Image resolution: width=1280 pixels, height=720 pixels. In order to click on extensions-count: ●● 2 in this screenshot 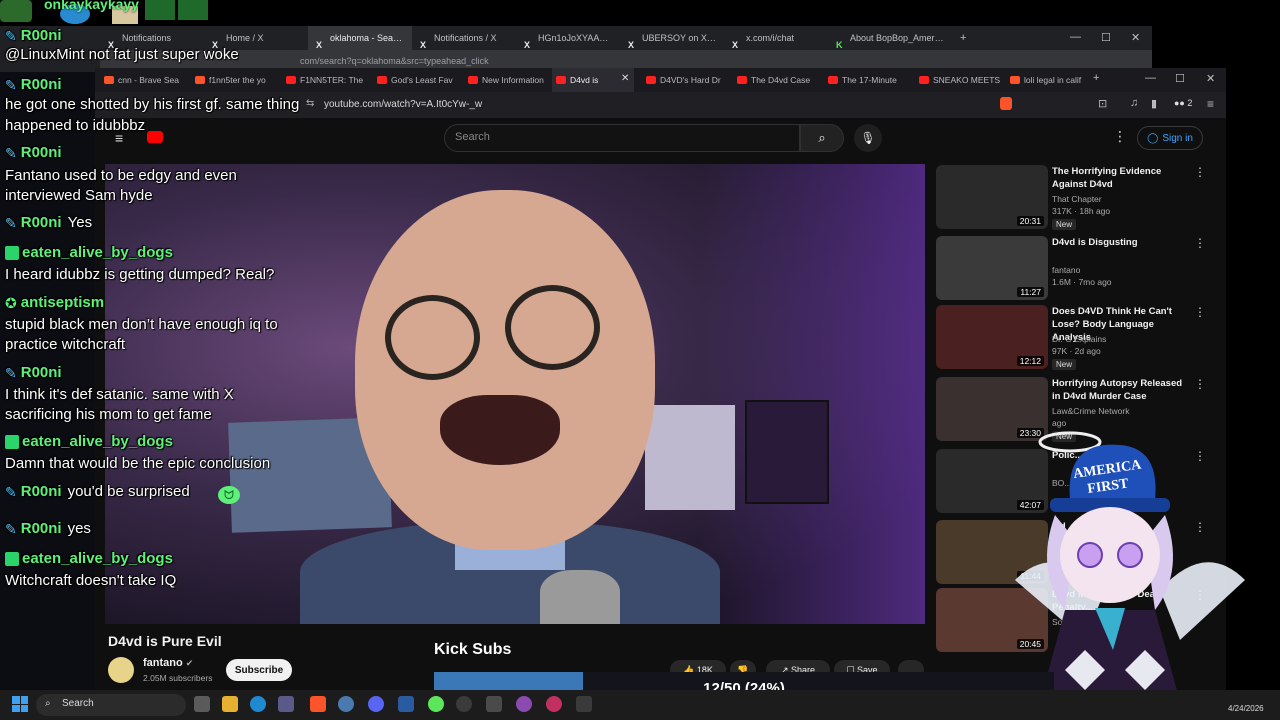, I will do `click(1183, 103)`.